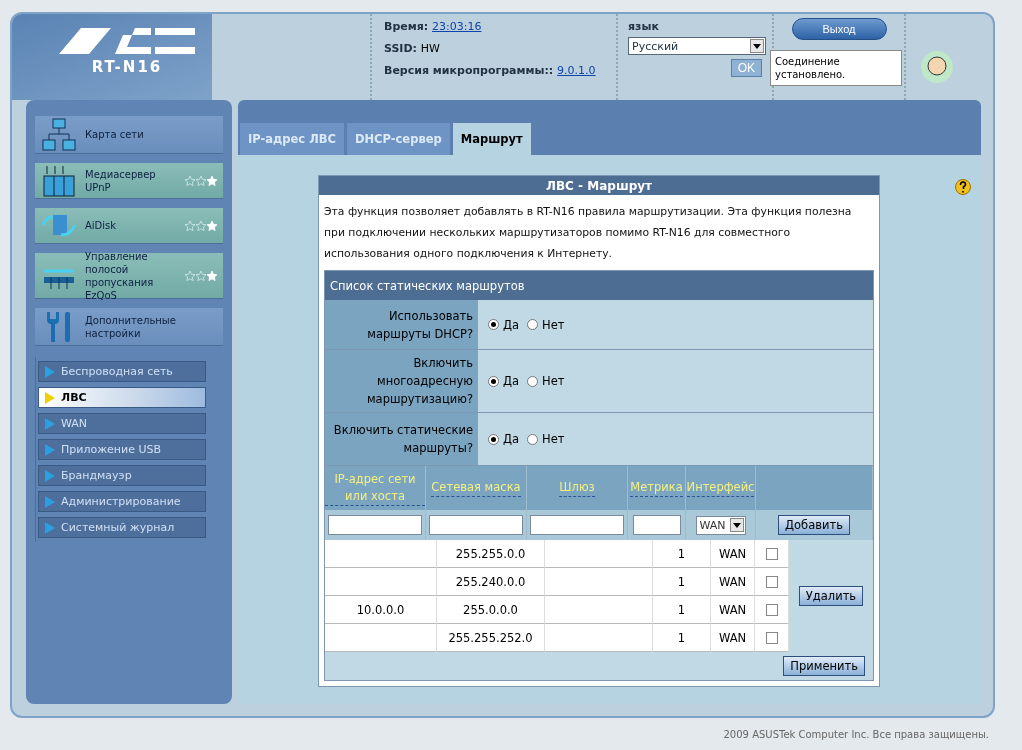 The image size is (1022, 750). I want to click on table-cell: 255.255.252.0, so click(491, 638).